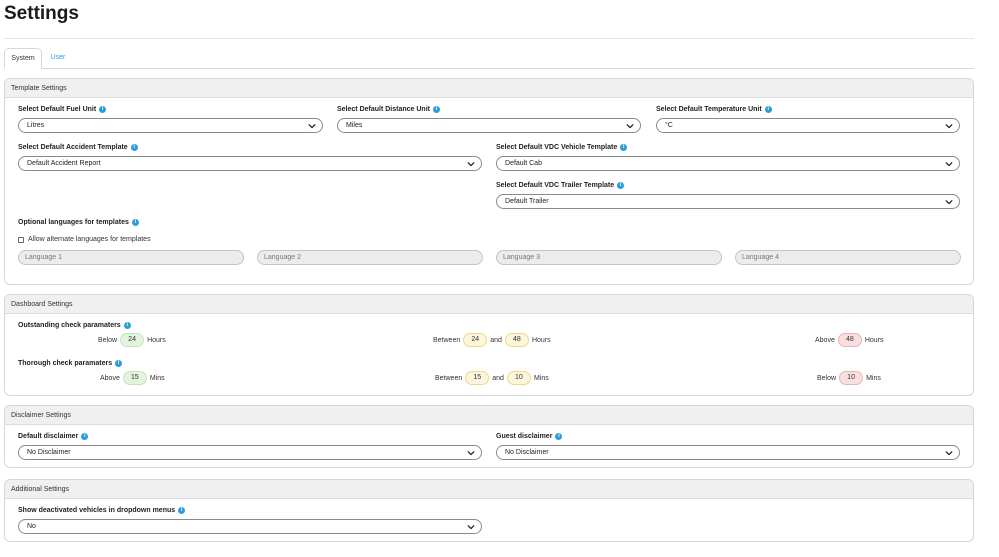  Describe the element at coordinates (131, 257) in the screenshot. I see `language-1-input: Language 1` at that location.